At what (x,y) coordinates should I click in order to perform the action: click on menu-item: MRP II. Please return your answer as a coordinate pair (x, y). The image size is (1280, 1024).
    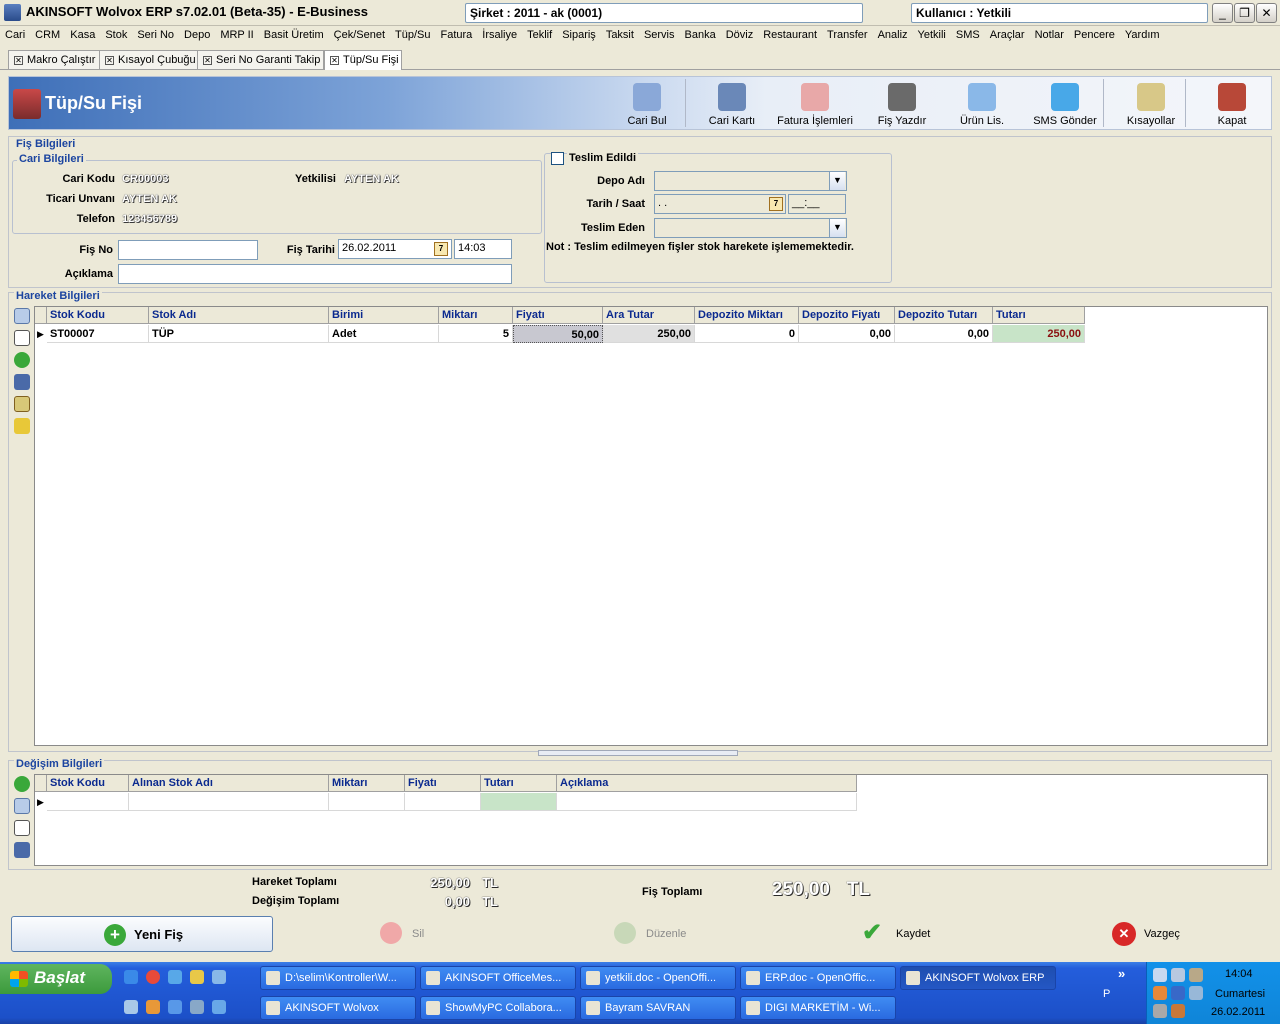
    Looking at the image, I should click on (236, 33).